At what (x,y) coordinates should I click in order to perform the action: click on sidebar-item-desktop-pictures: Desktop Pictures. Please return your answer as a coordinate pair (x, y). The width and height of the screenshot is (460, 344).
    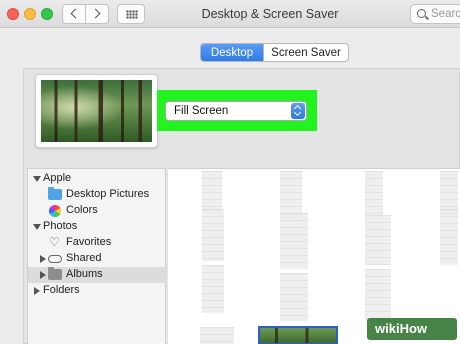
    Looking at the image, I should click on (97, 195).